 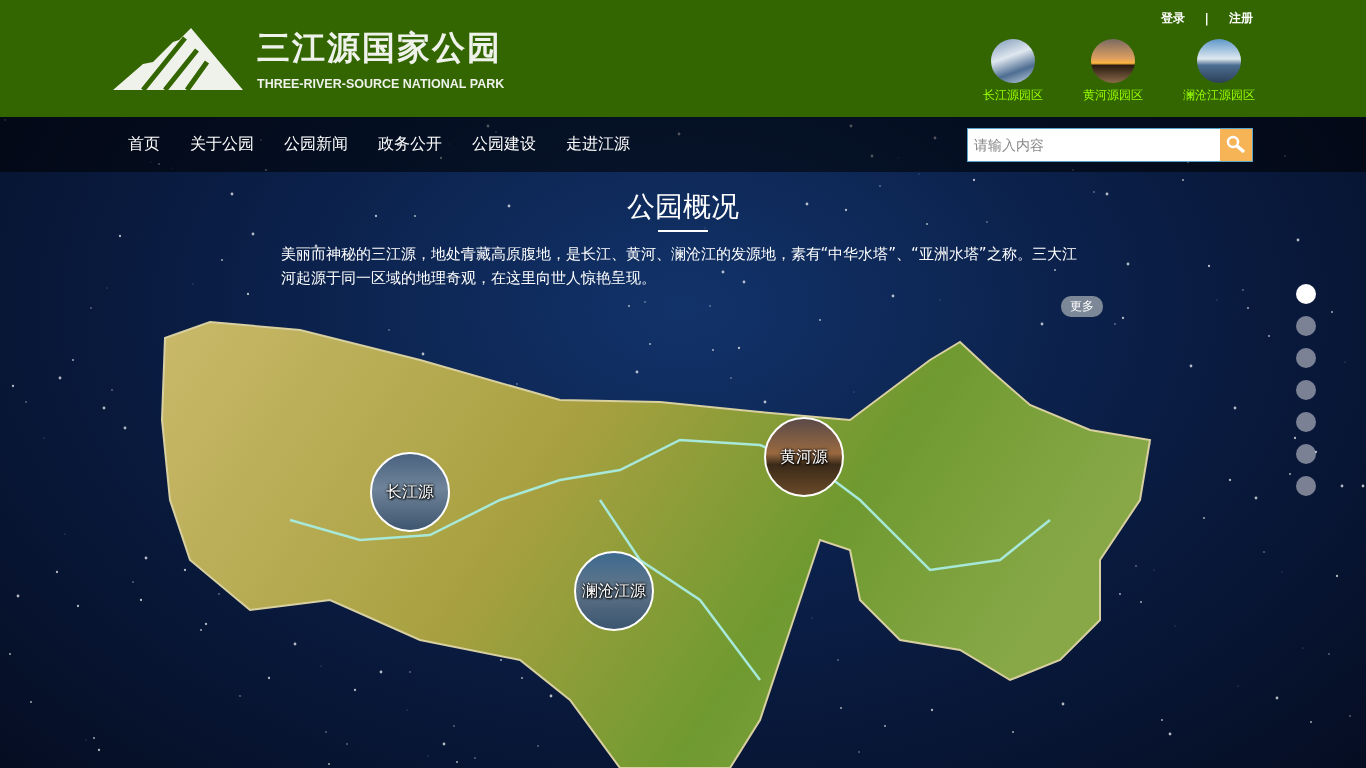 What do you see at coordinates (222, 144) in the screenshot?
I see `nav-item: 关于公园` at bounding box center [222, 144].